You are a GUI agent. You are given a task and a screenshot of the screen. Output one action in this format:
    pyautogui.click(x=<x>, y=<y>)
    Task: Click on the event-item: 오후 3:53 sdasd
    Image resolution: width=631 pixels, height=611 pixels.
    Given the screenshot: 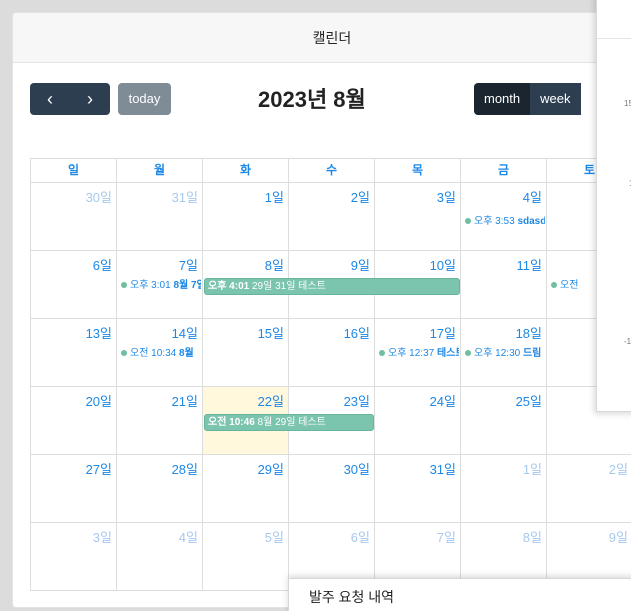 What is the action you would take?
    pyautogui.click(x=505, y=222)
    